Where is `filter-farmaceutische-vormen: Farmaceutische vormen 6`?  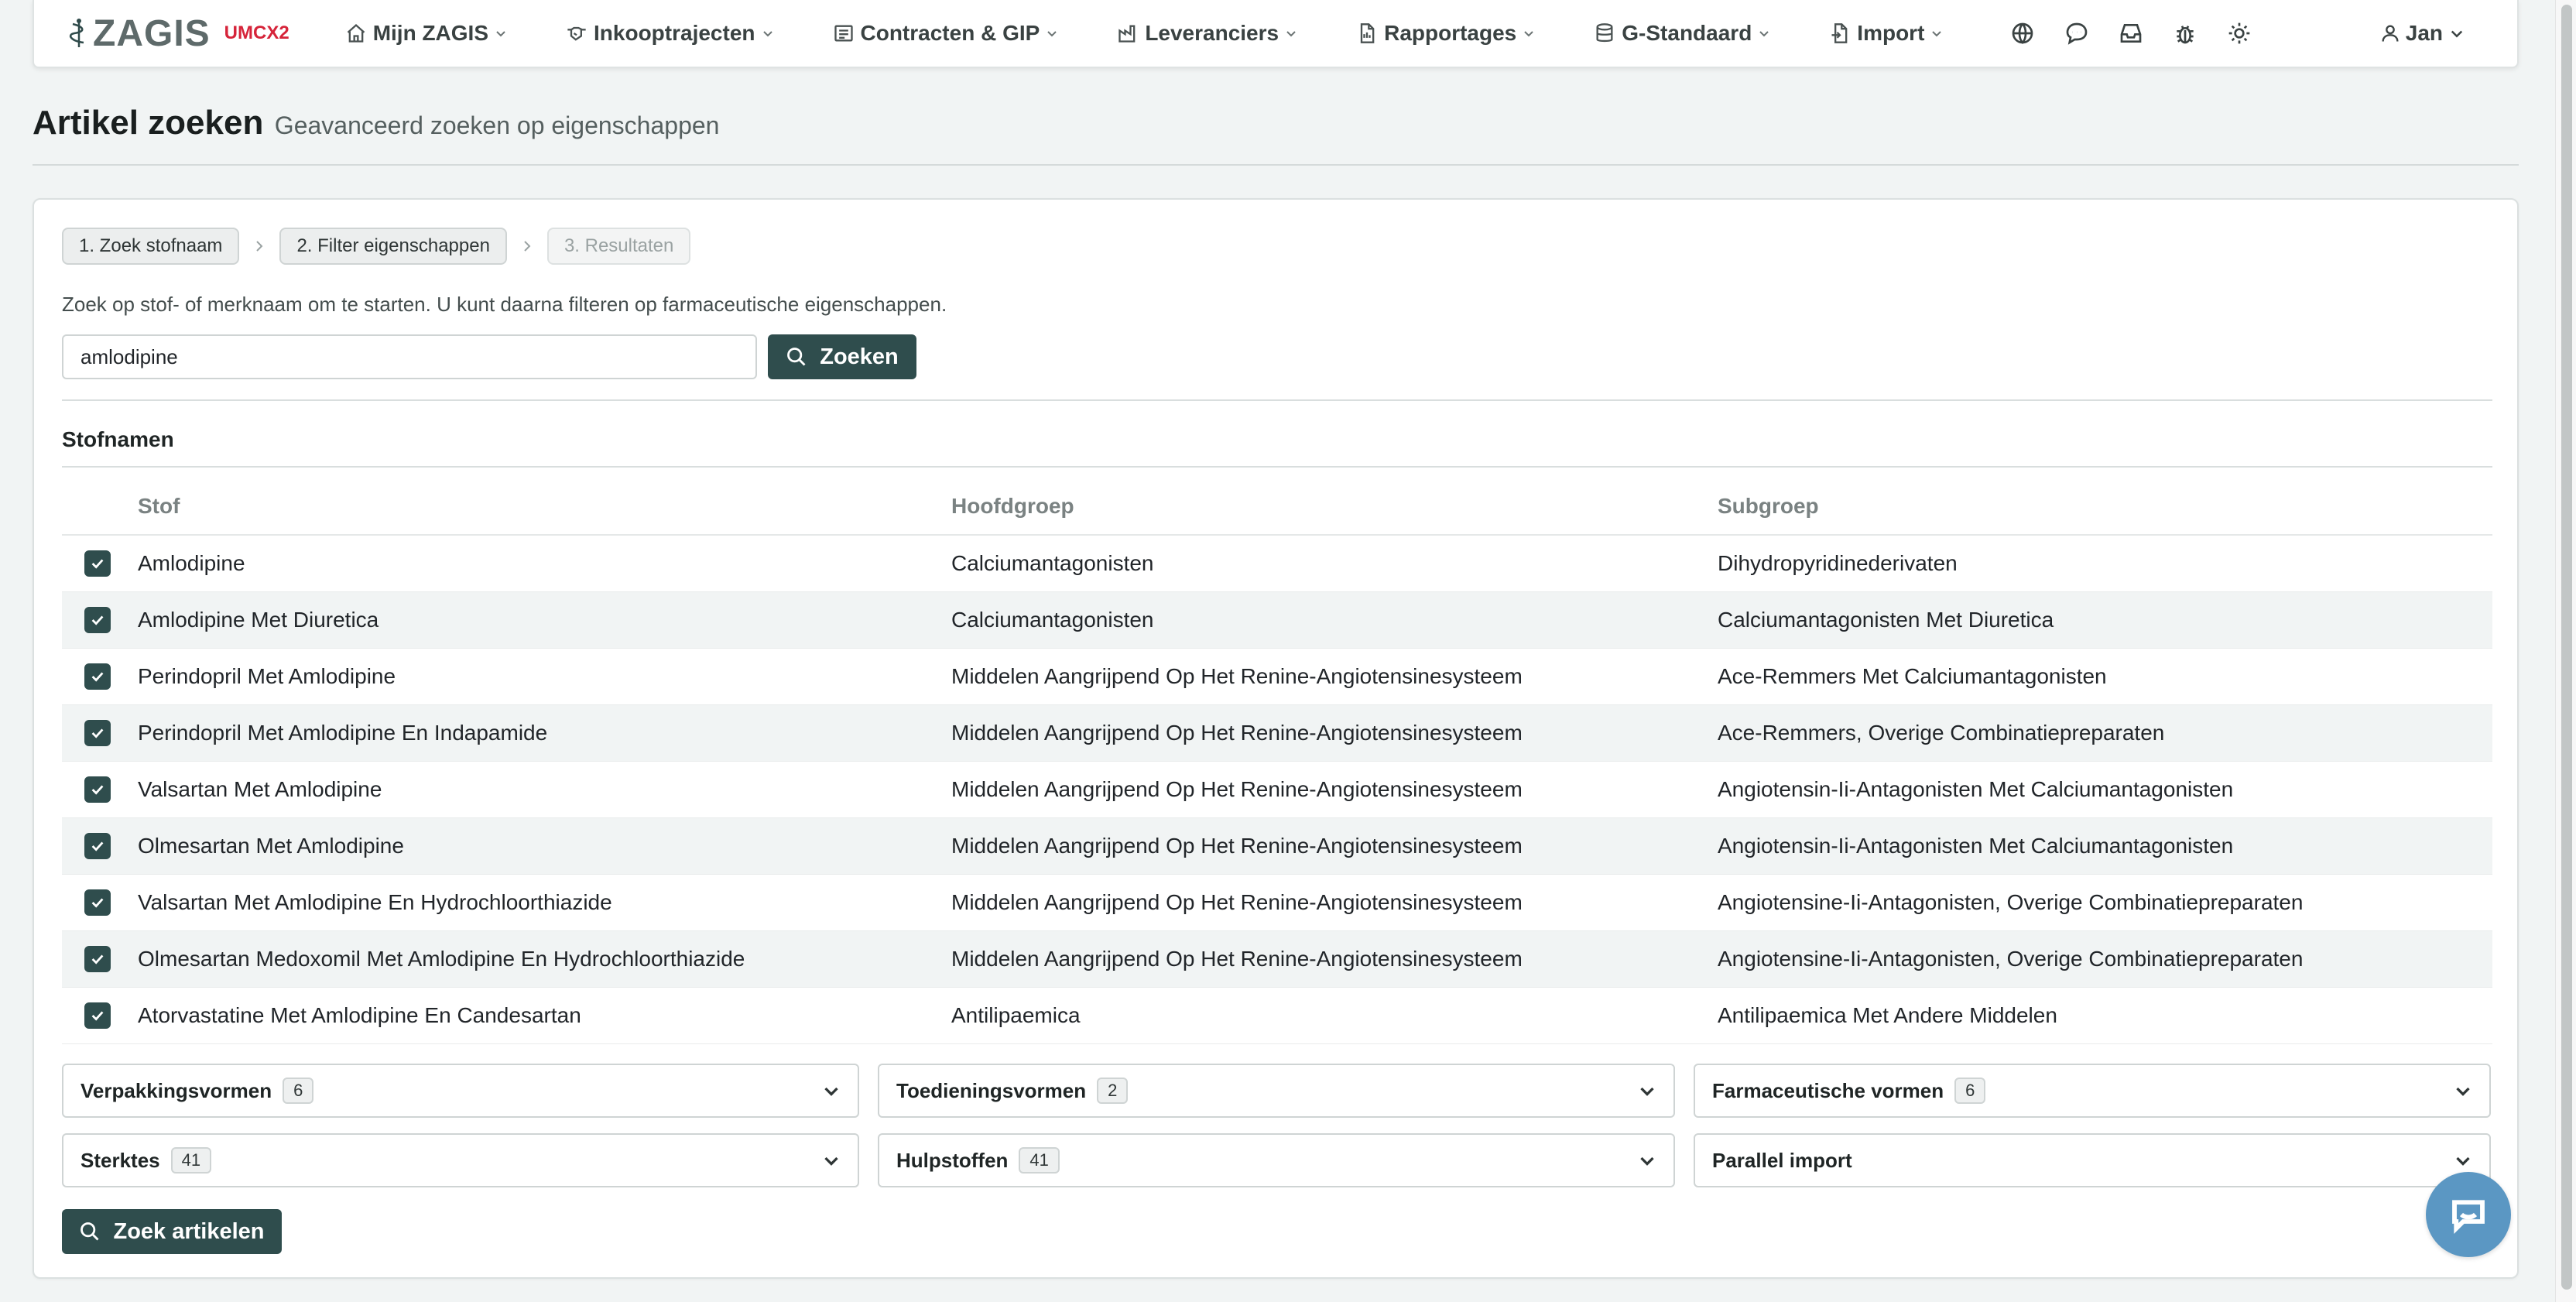
filter-farmaceutische-vormen: Farmaceutische vormen 6 is located at coordinates (2092, 1091).